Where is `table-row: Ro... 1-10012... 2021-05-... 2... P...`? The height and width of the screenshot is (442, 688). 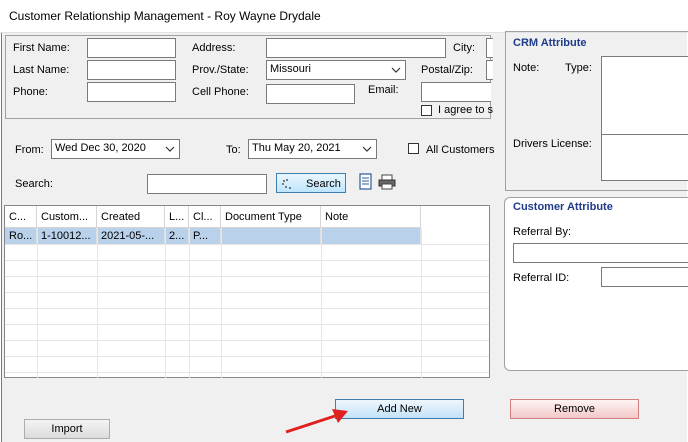
table-row: Ro... 1-10012... 2021-05-... 2... P... is located at coordinates (213, 236).